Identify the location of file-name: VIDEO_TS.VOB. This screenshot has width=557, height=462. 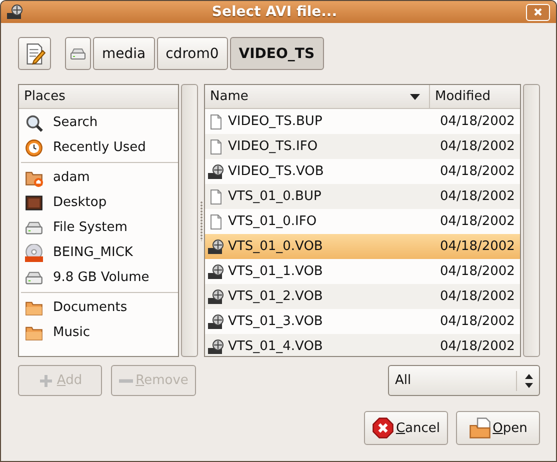
(276, 171).